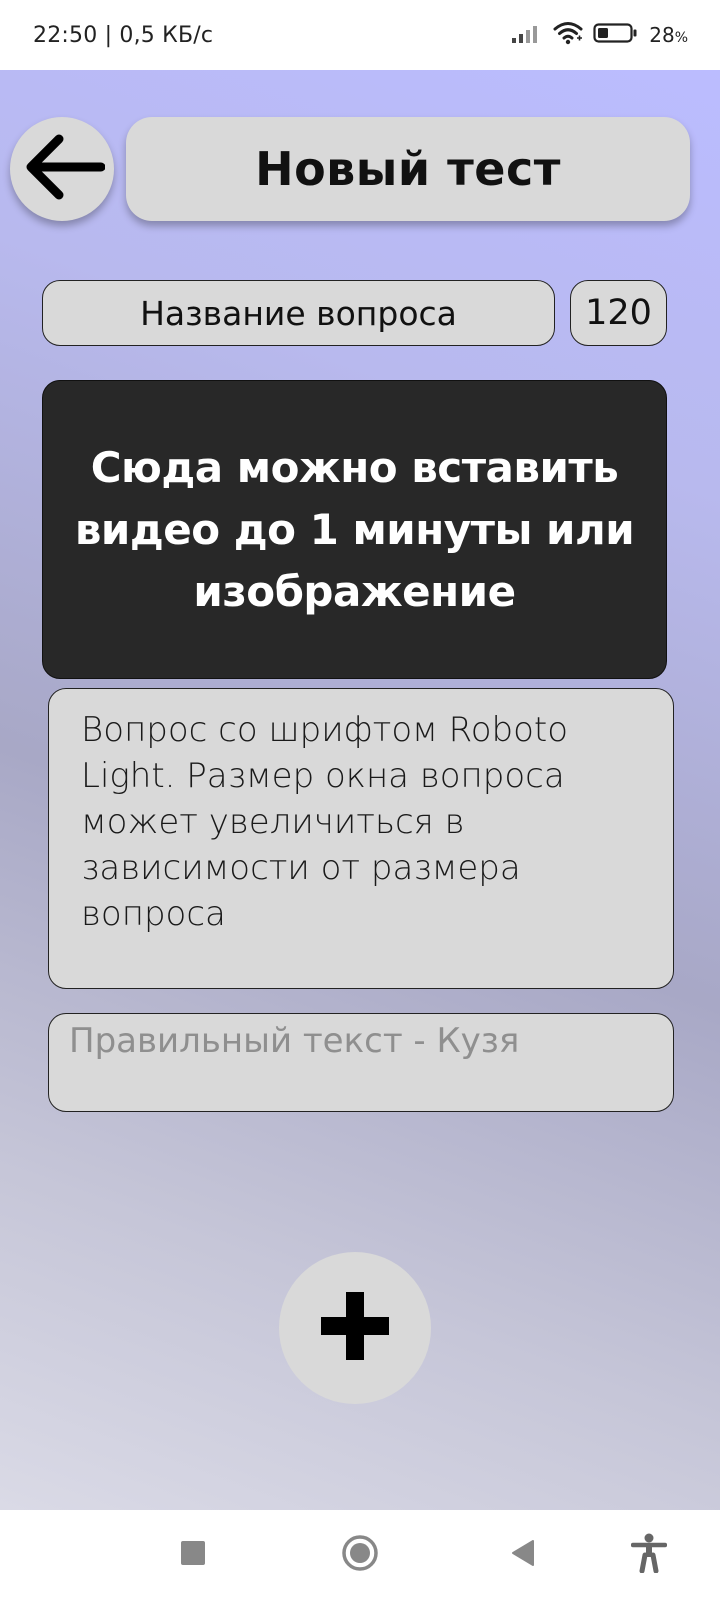  I want to click on home-button, so click(360, 1555).